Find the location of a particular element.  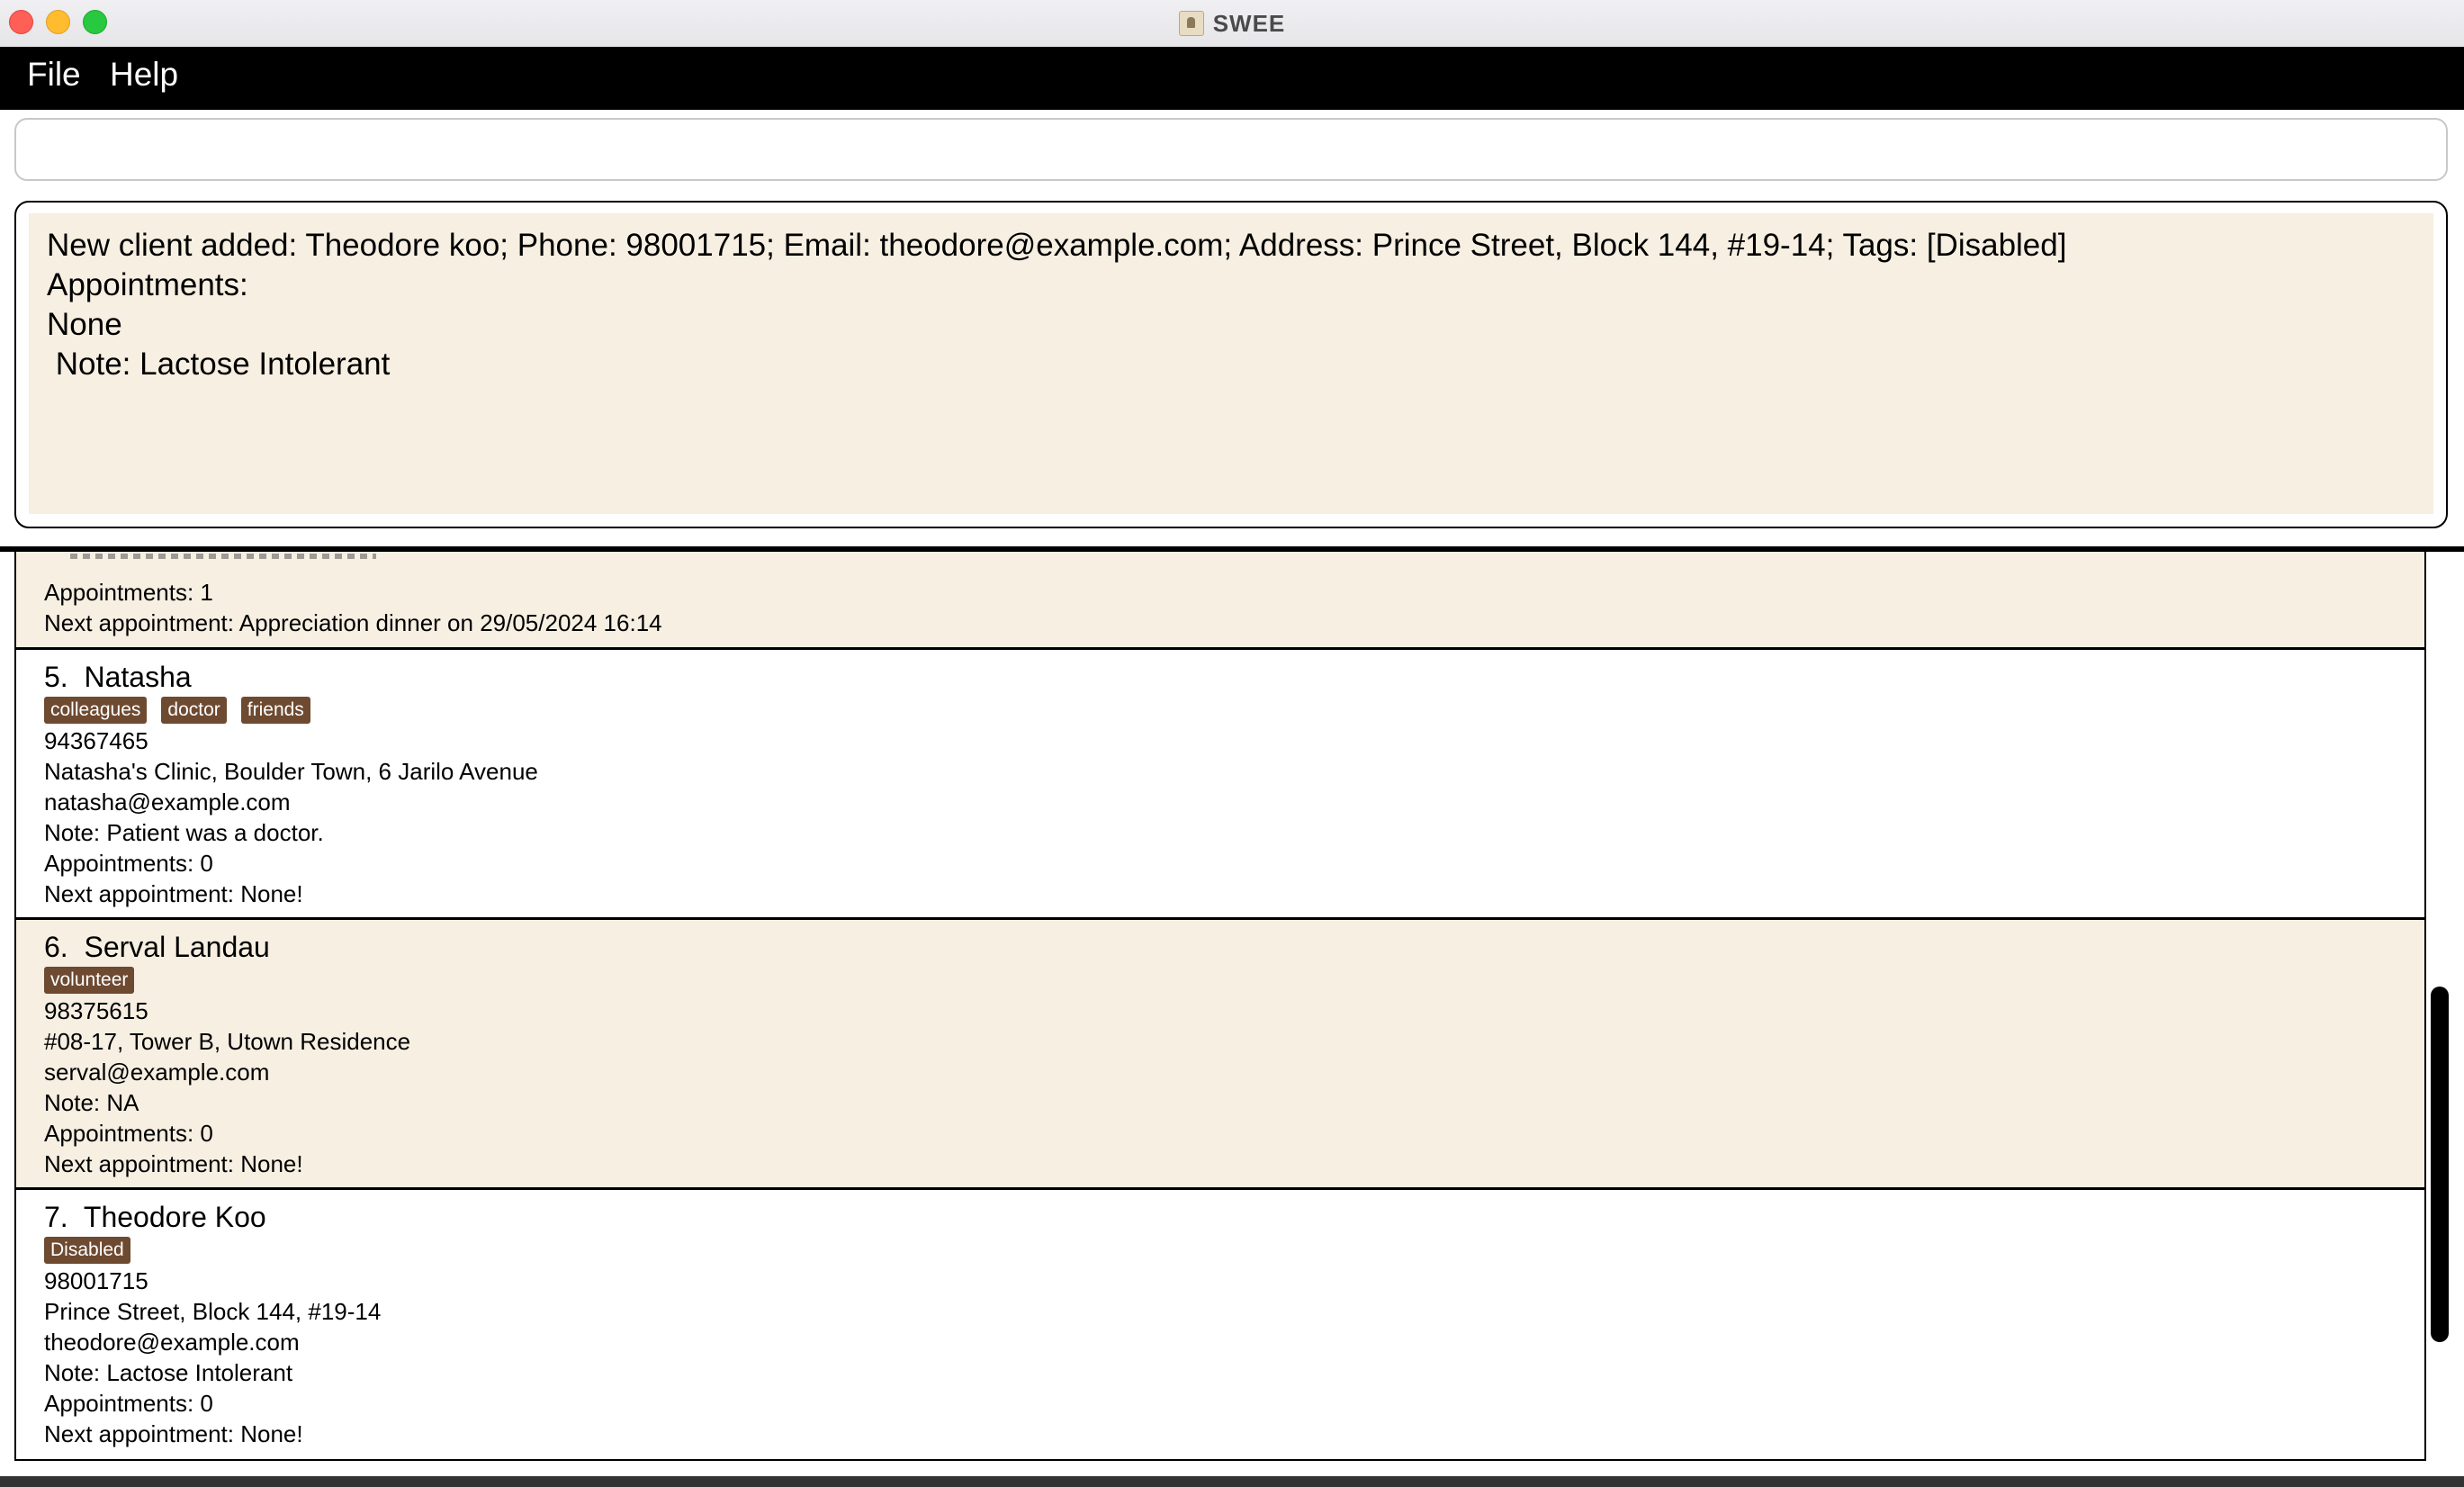

window-title-bar: SWEE is located at coordinates (1232, 24).